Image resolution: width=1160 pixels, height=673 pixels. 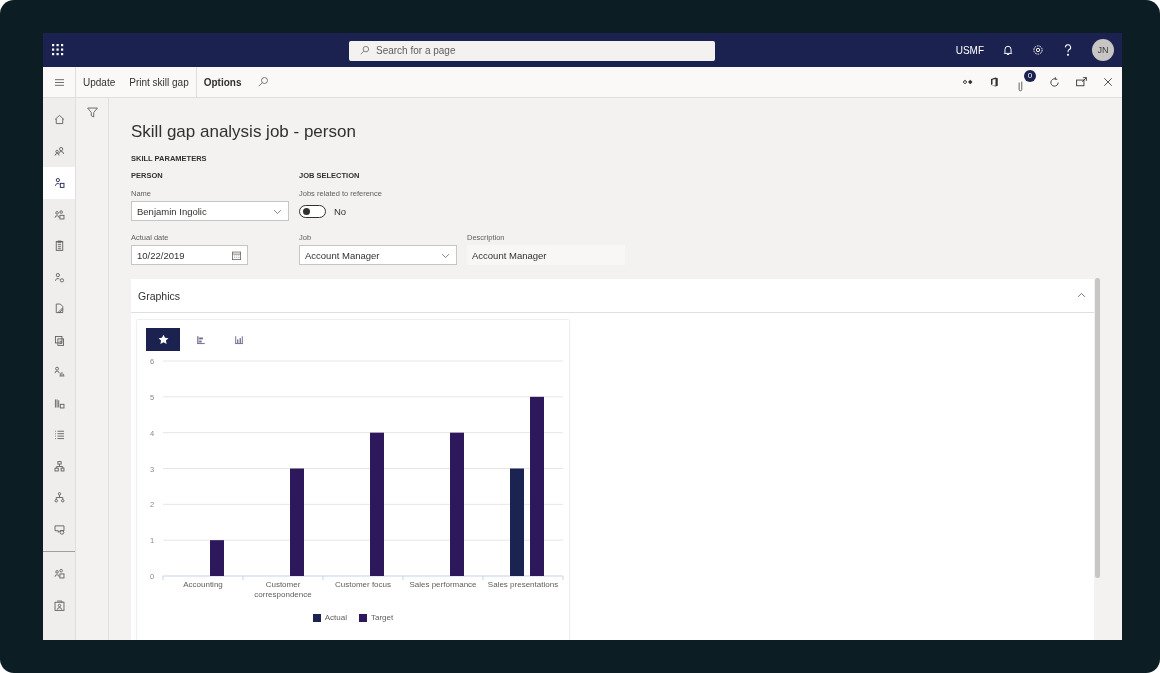 I want to click on page-title: Skill gap analysis job - person, so click(x=244, y=132).